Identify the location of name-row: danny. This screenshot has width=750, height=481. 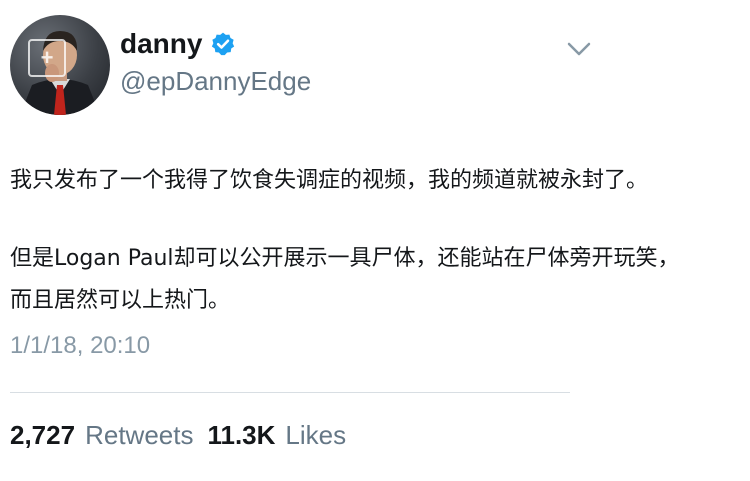
(178, 44).